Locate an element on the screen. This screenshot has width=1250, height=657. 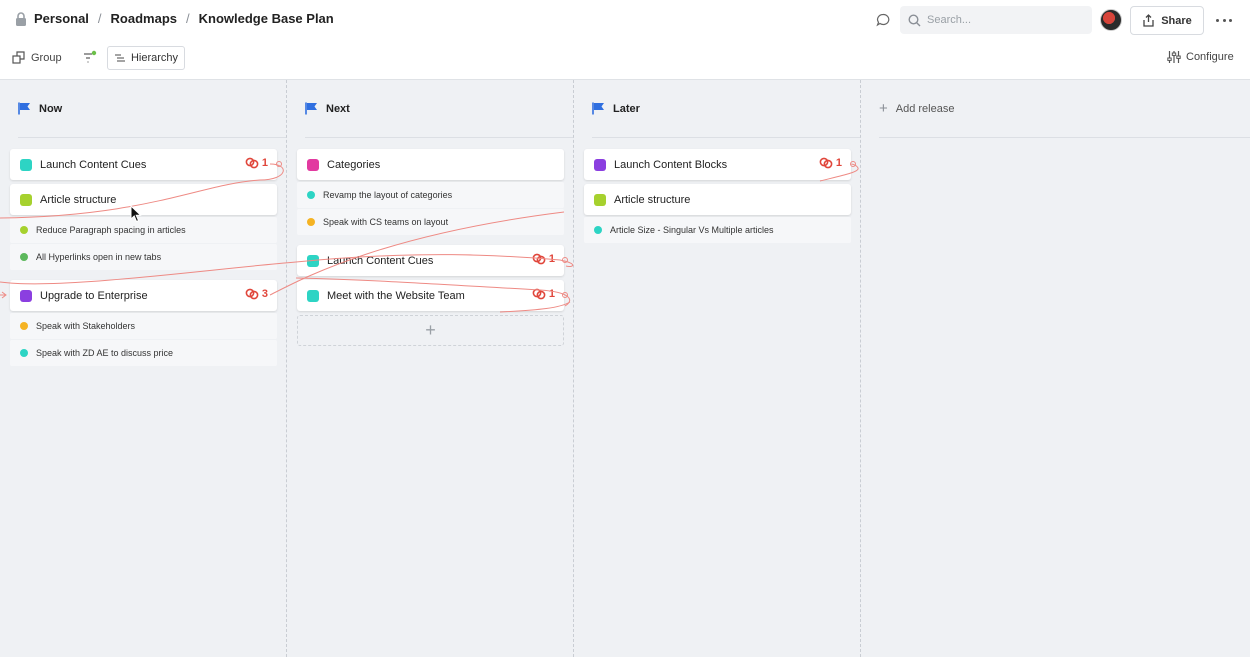
hierarchy-label: Hierarchy is located at coordinates (154, 58).